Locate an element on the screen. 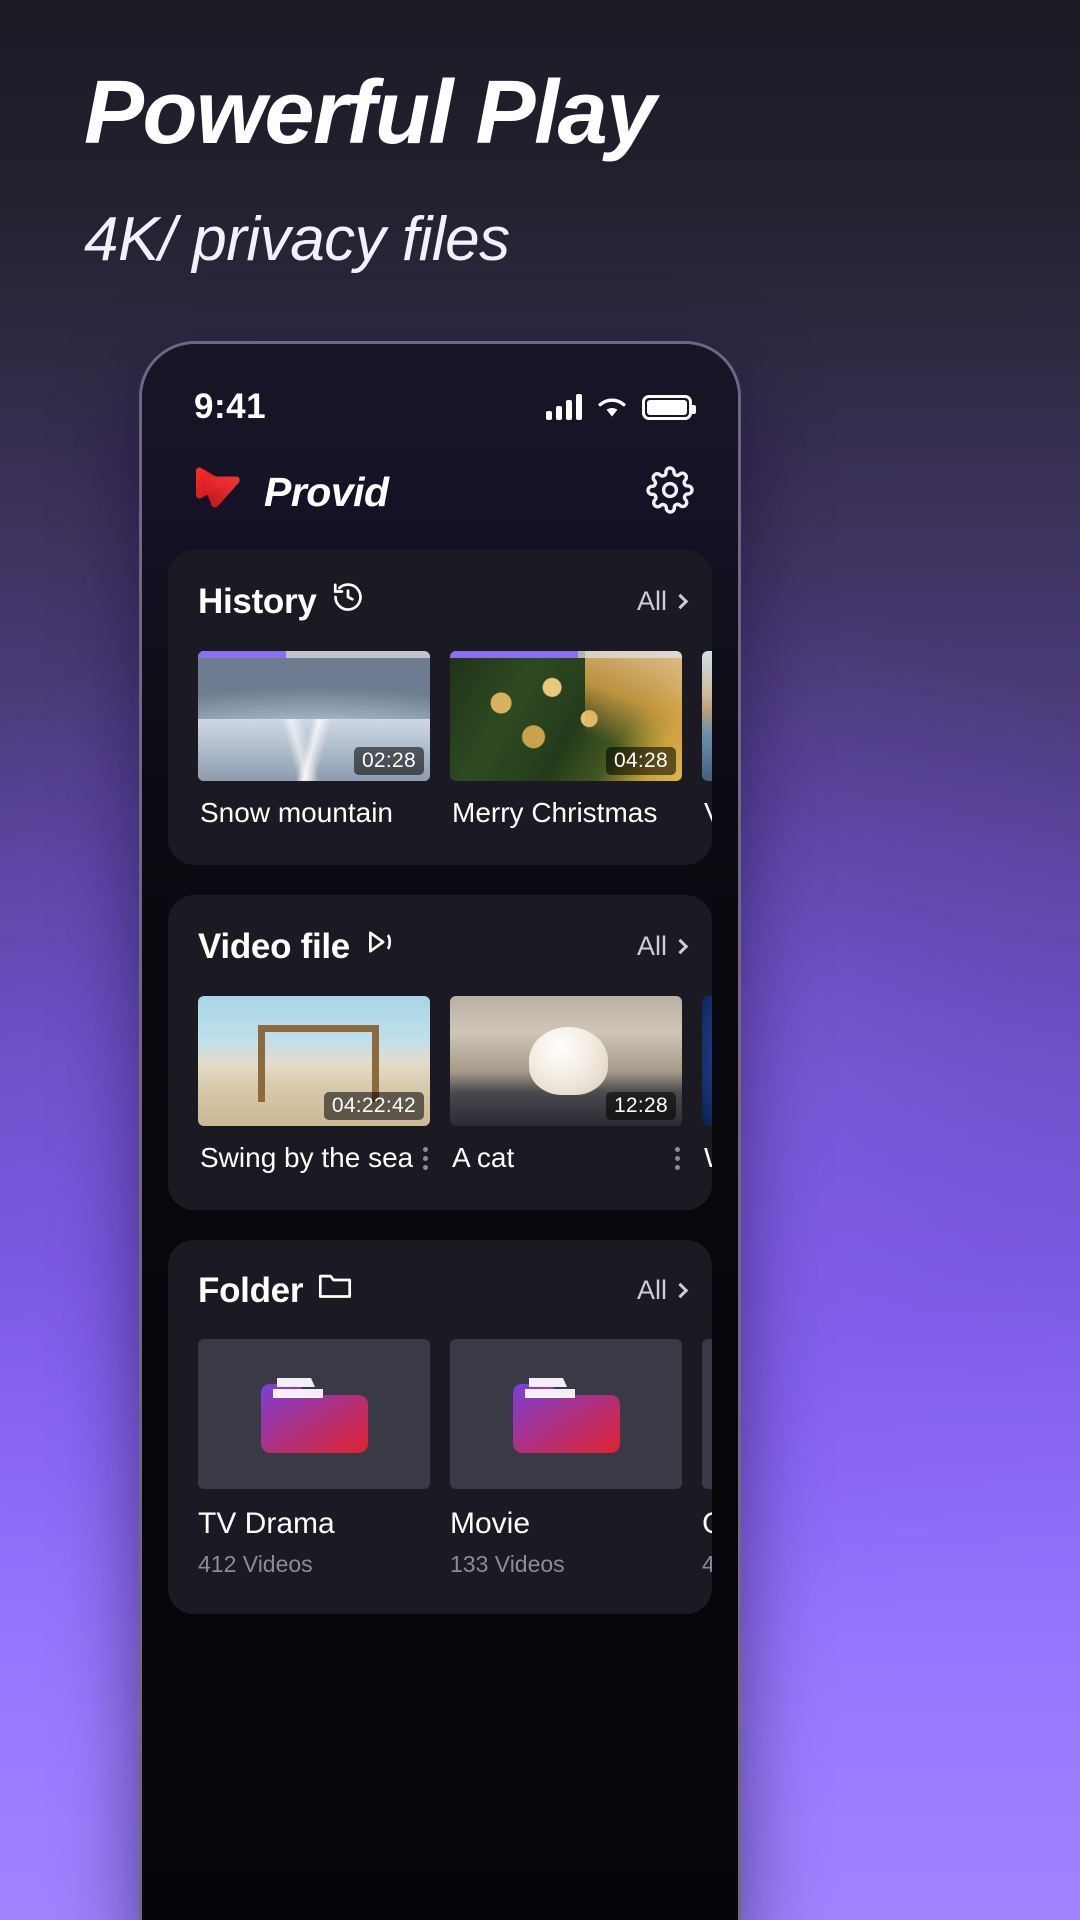 The height and width of the screenshot is (1920, 1080). video-tile-footer: Wind is located at coordinates (707, 1150).